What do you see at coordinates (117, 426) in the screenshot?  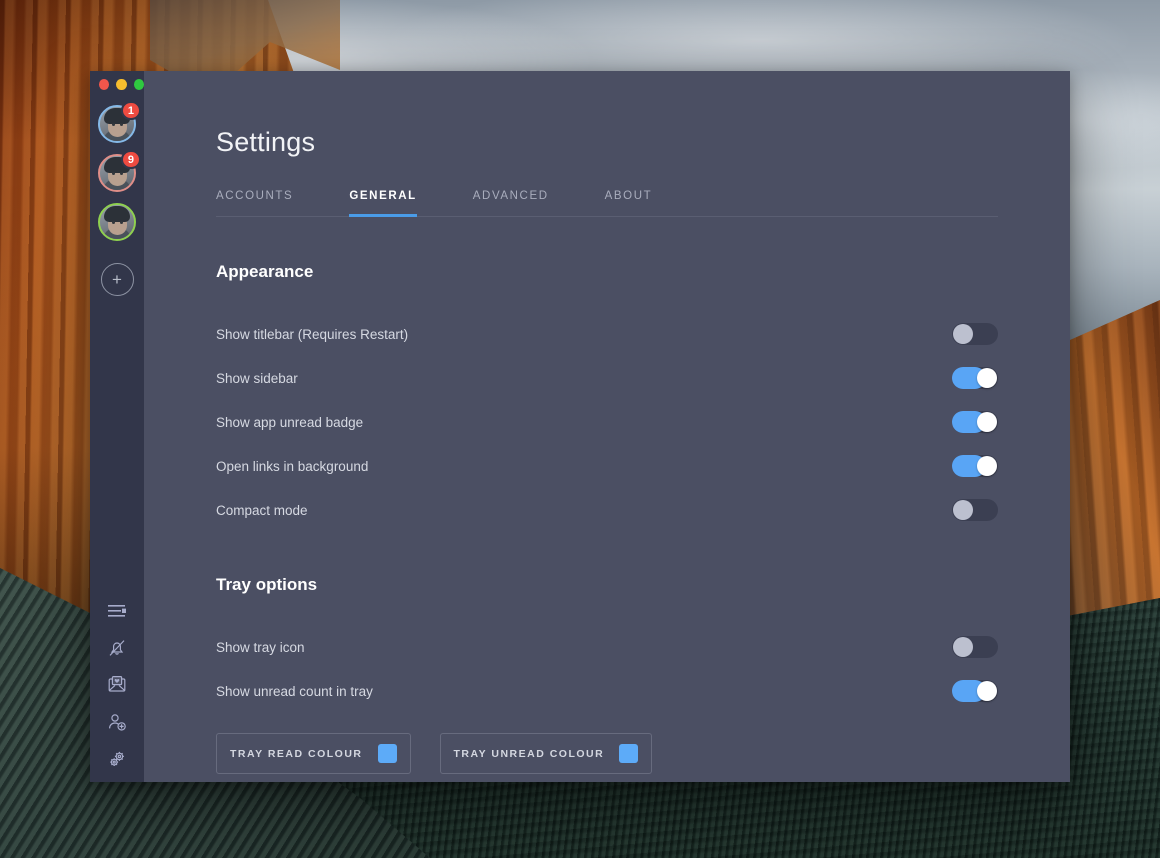 I see `sidebar: 1 9 +` at bounding box center [117, 426].